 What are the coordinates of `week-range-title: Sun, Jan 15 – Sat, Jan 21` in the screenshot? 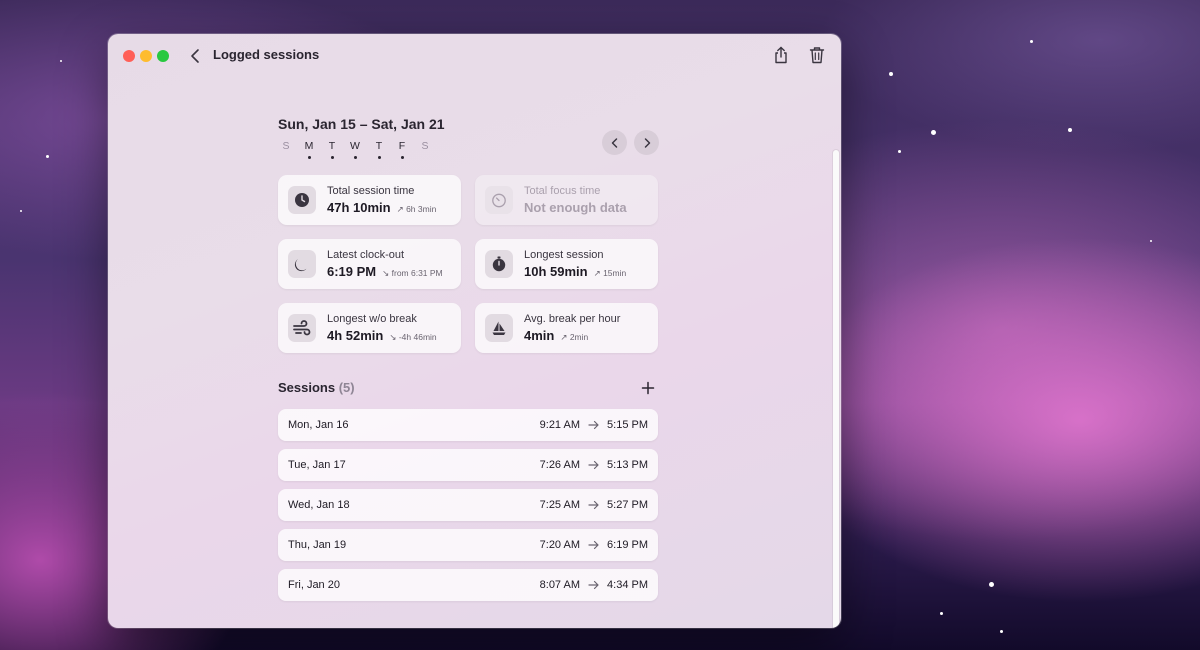 It's located at (361, 124).